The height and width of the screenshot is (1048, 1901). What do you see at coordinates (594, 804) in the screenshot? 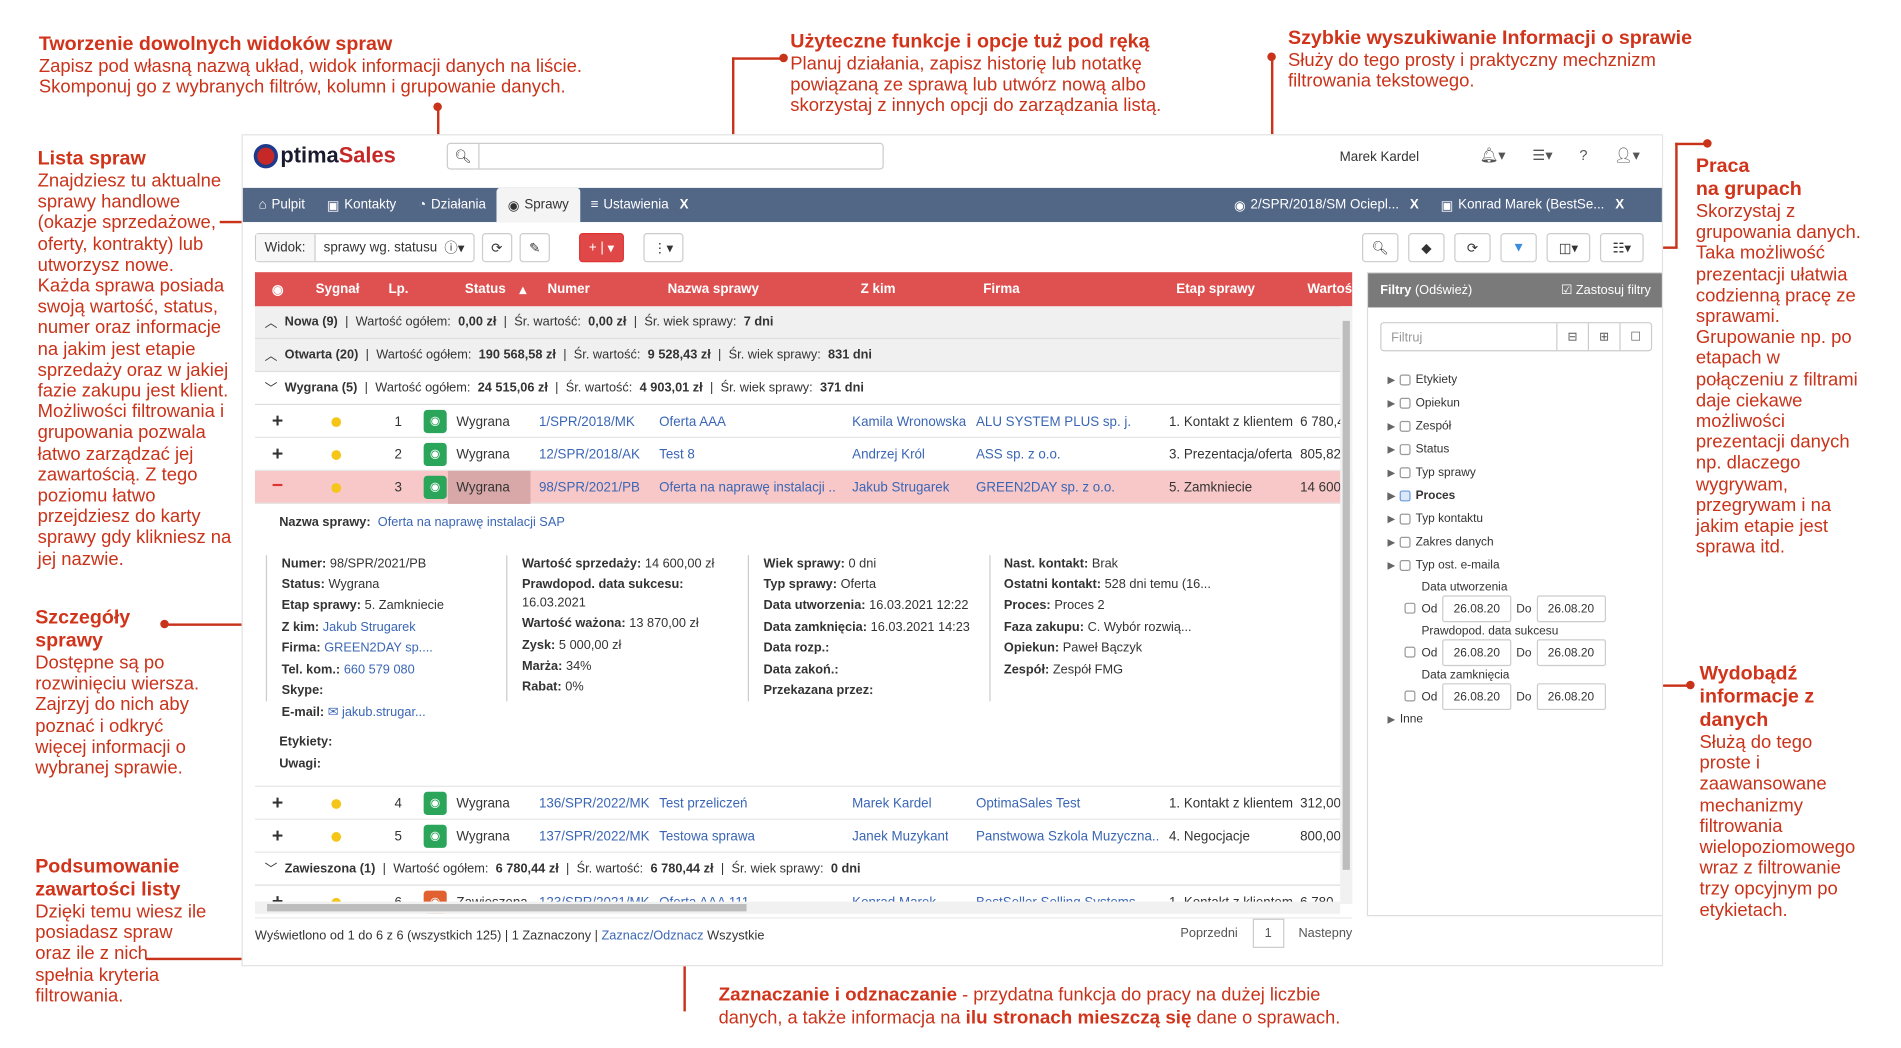
I see `row-case-number: 136/SPR/2022/MK` at bounding box center [594, 804].